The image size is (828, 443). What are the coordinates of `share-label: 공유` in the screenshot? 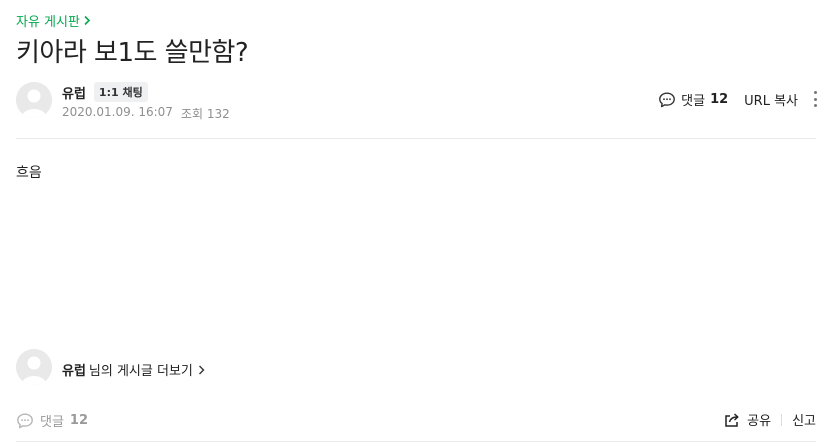 It's located at (759, 421).